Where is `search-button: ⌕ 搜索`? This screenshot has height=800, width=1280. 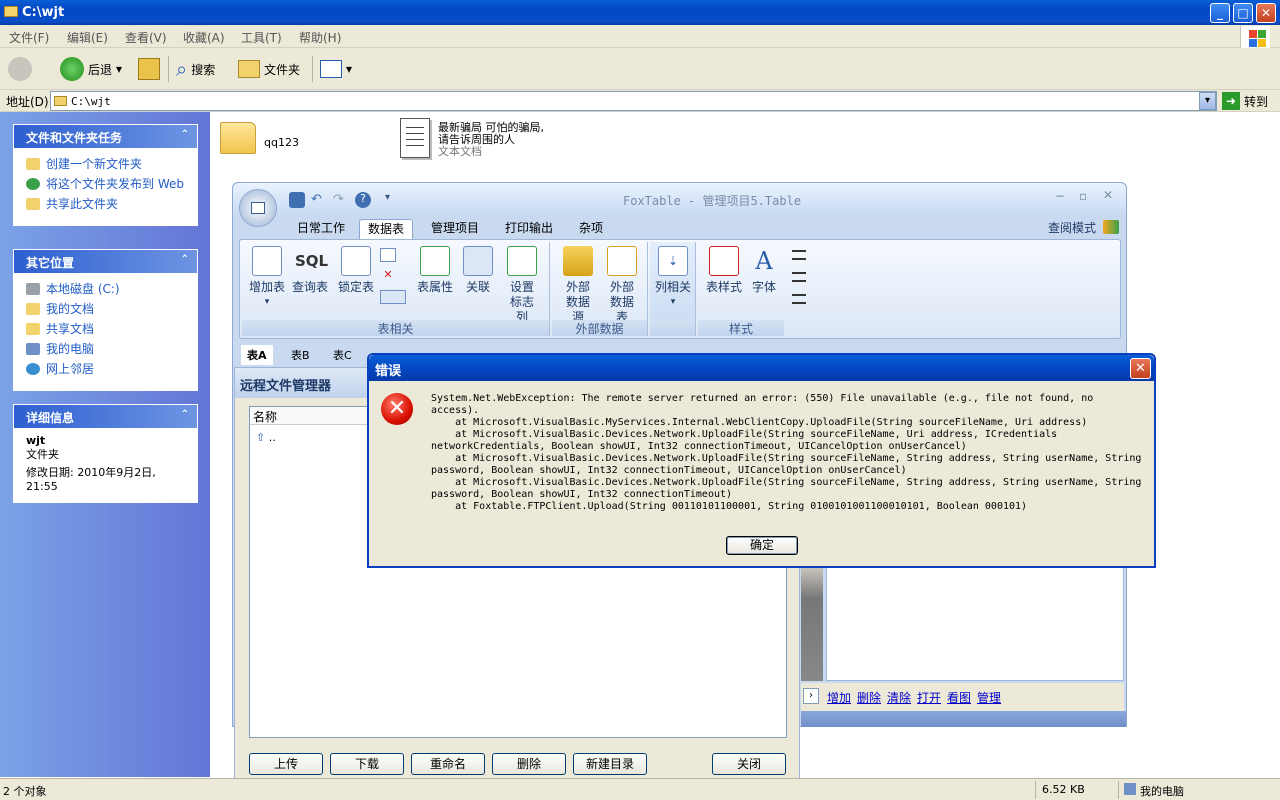
search-button: ⌕ 搜索 is located at coordinates (195, 69).